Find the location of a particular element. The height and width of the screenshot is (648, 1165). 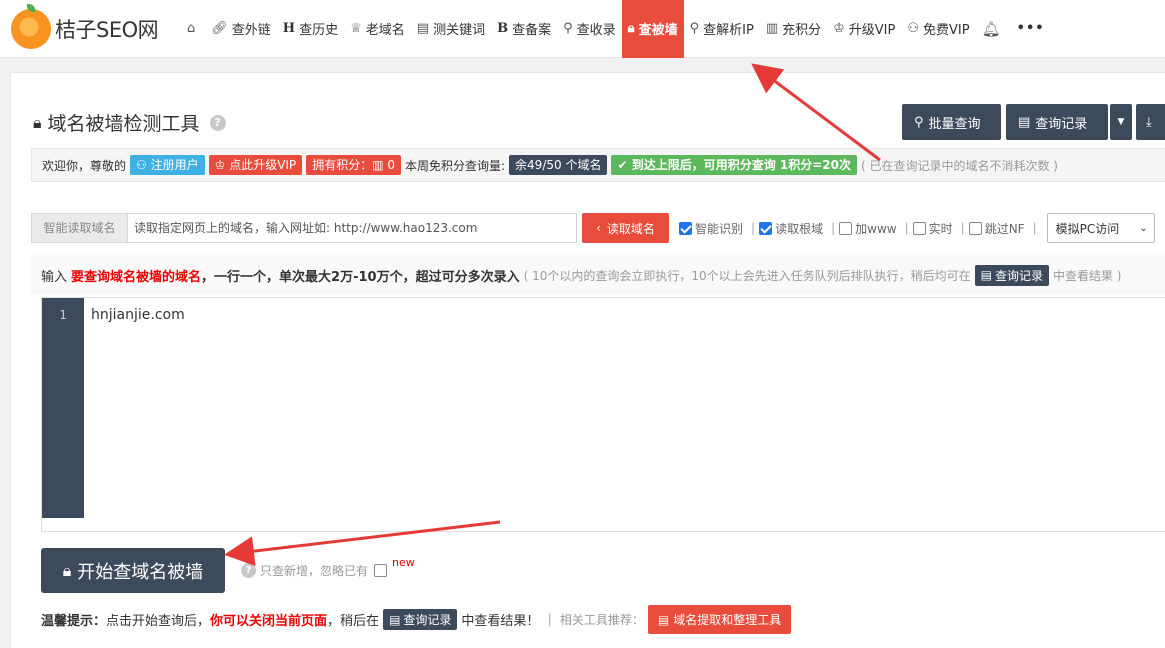

nav-label: 查历史 is located at coordinates (319, 30).